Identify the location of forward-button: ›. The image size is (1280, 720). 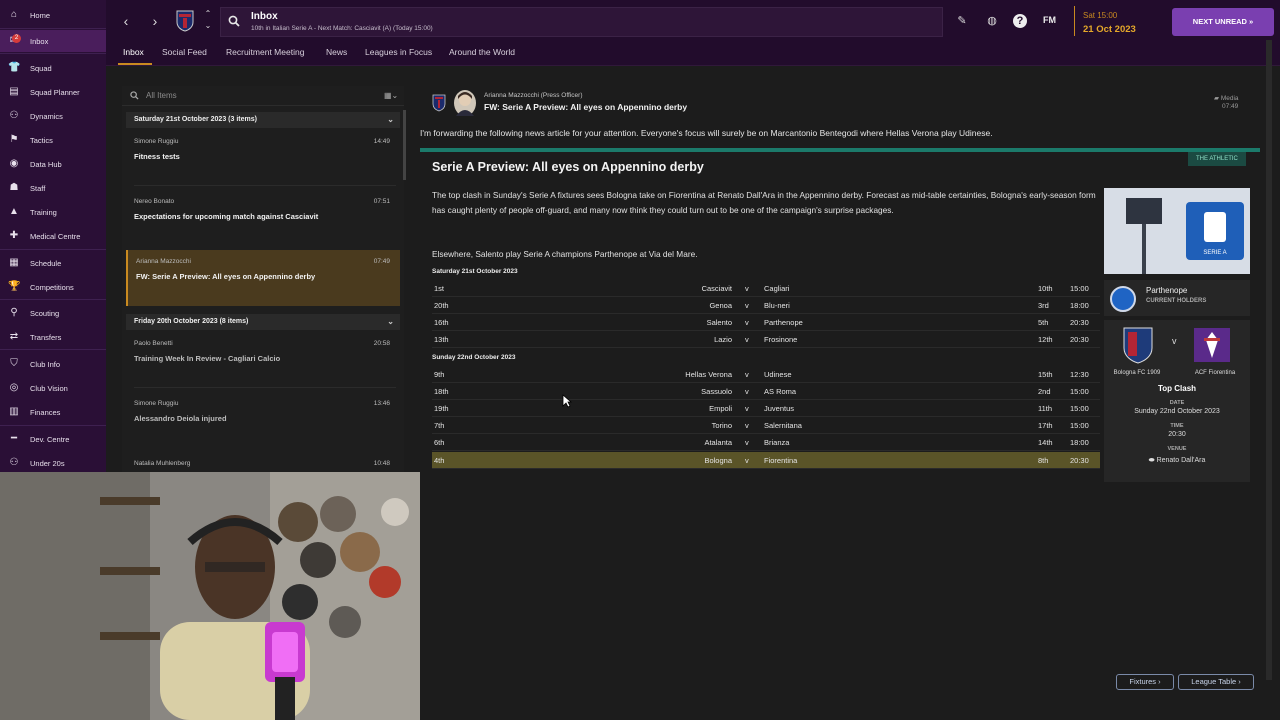
(155, 21).